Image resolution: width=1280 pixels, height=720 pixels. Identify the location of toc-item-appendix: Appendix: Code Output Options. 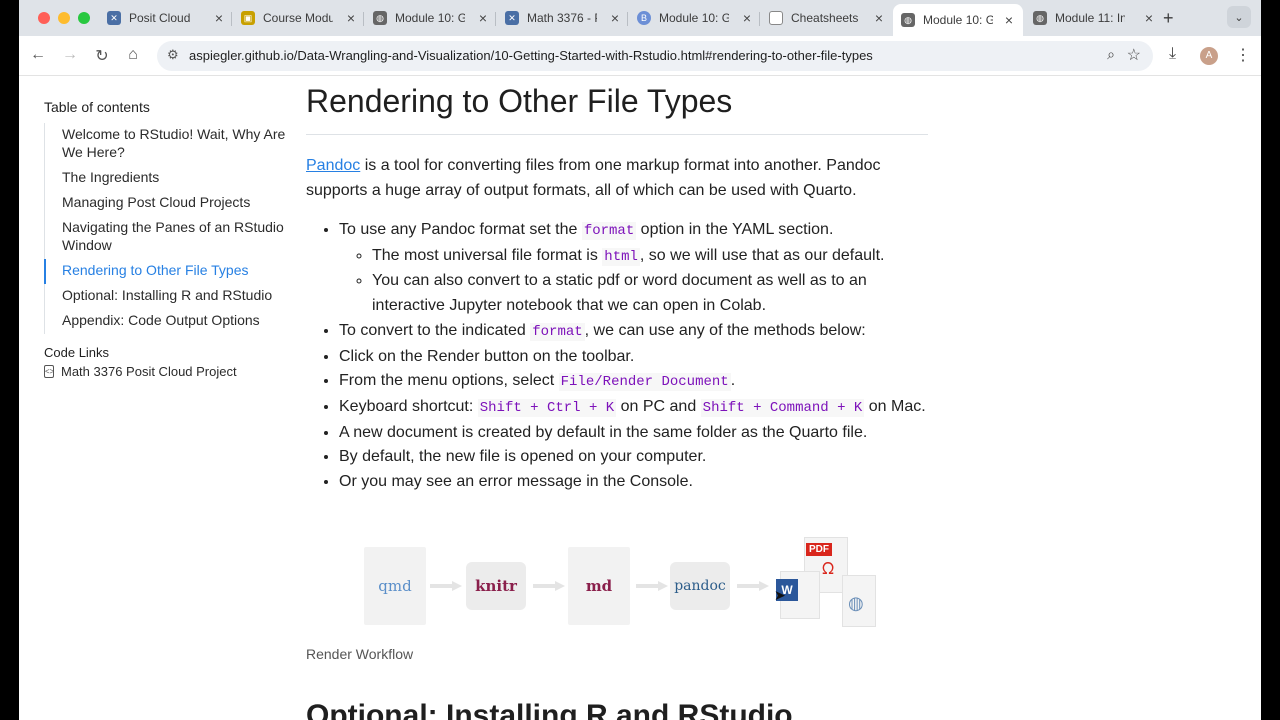
(169, 321).